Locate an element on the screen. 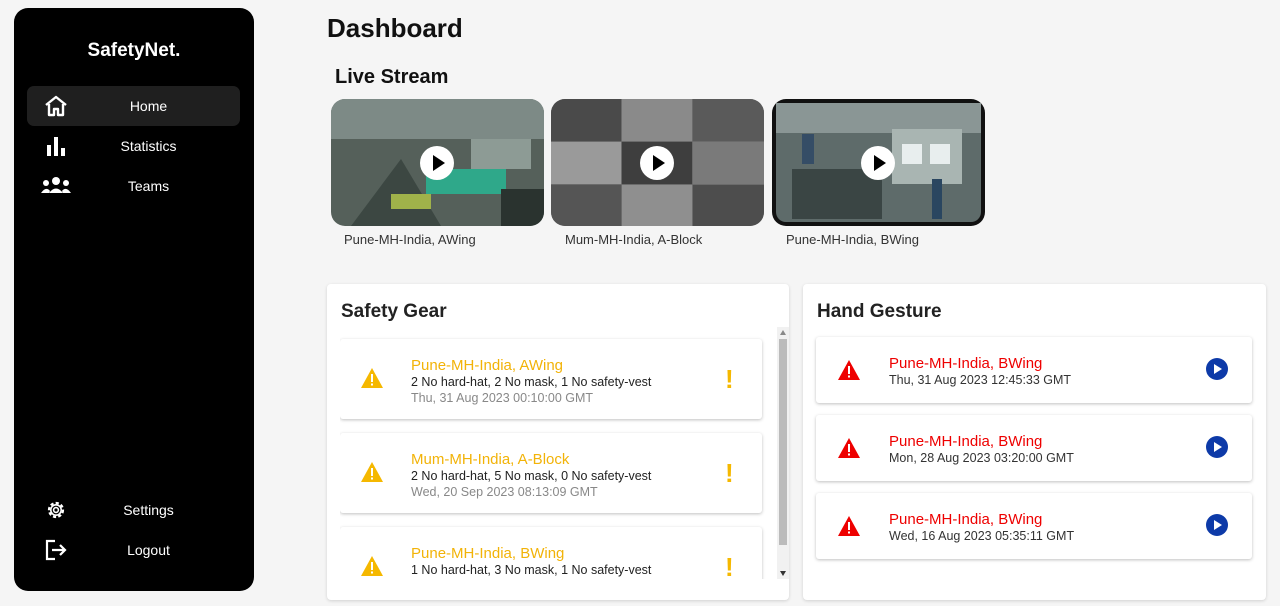 This screenshot has width=1280, height=606. nav-teams: Teams is located at coordinates (133, 186).